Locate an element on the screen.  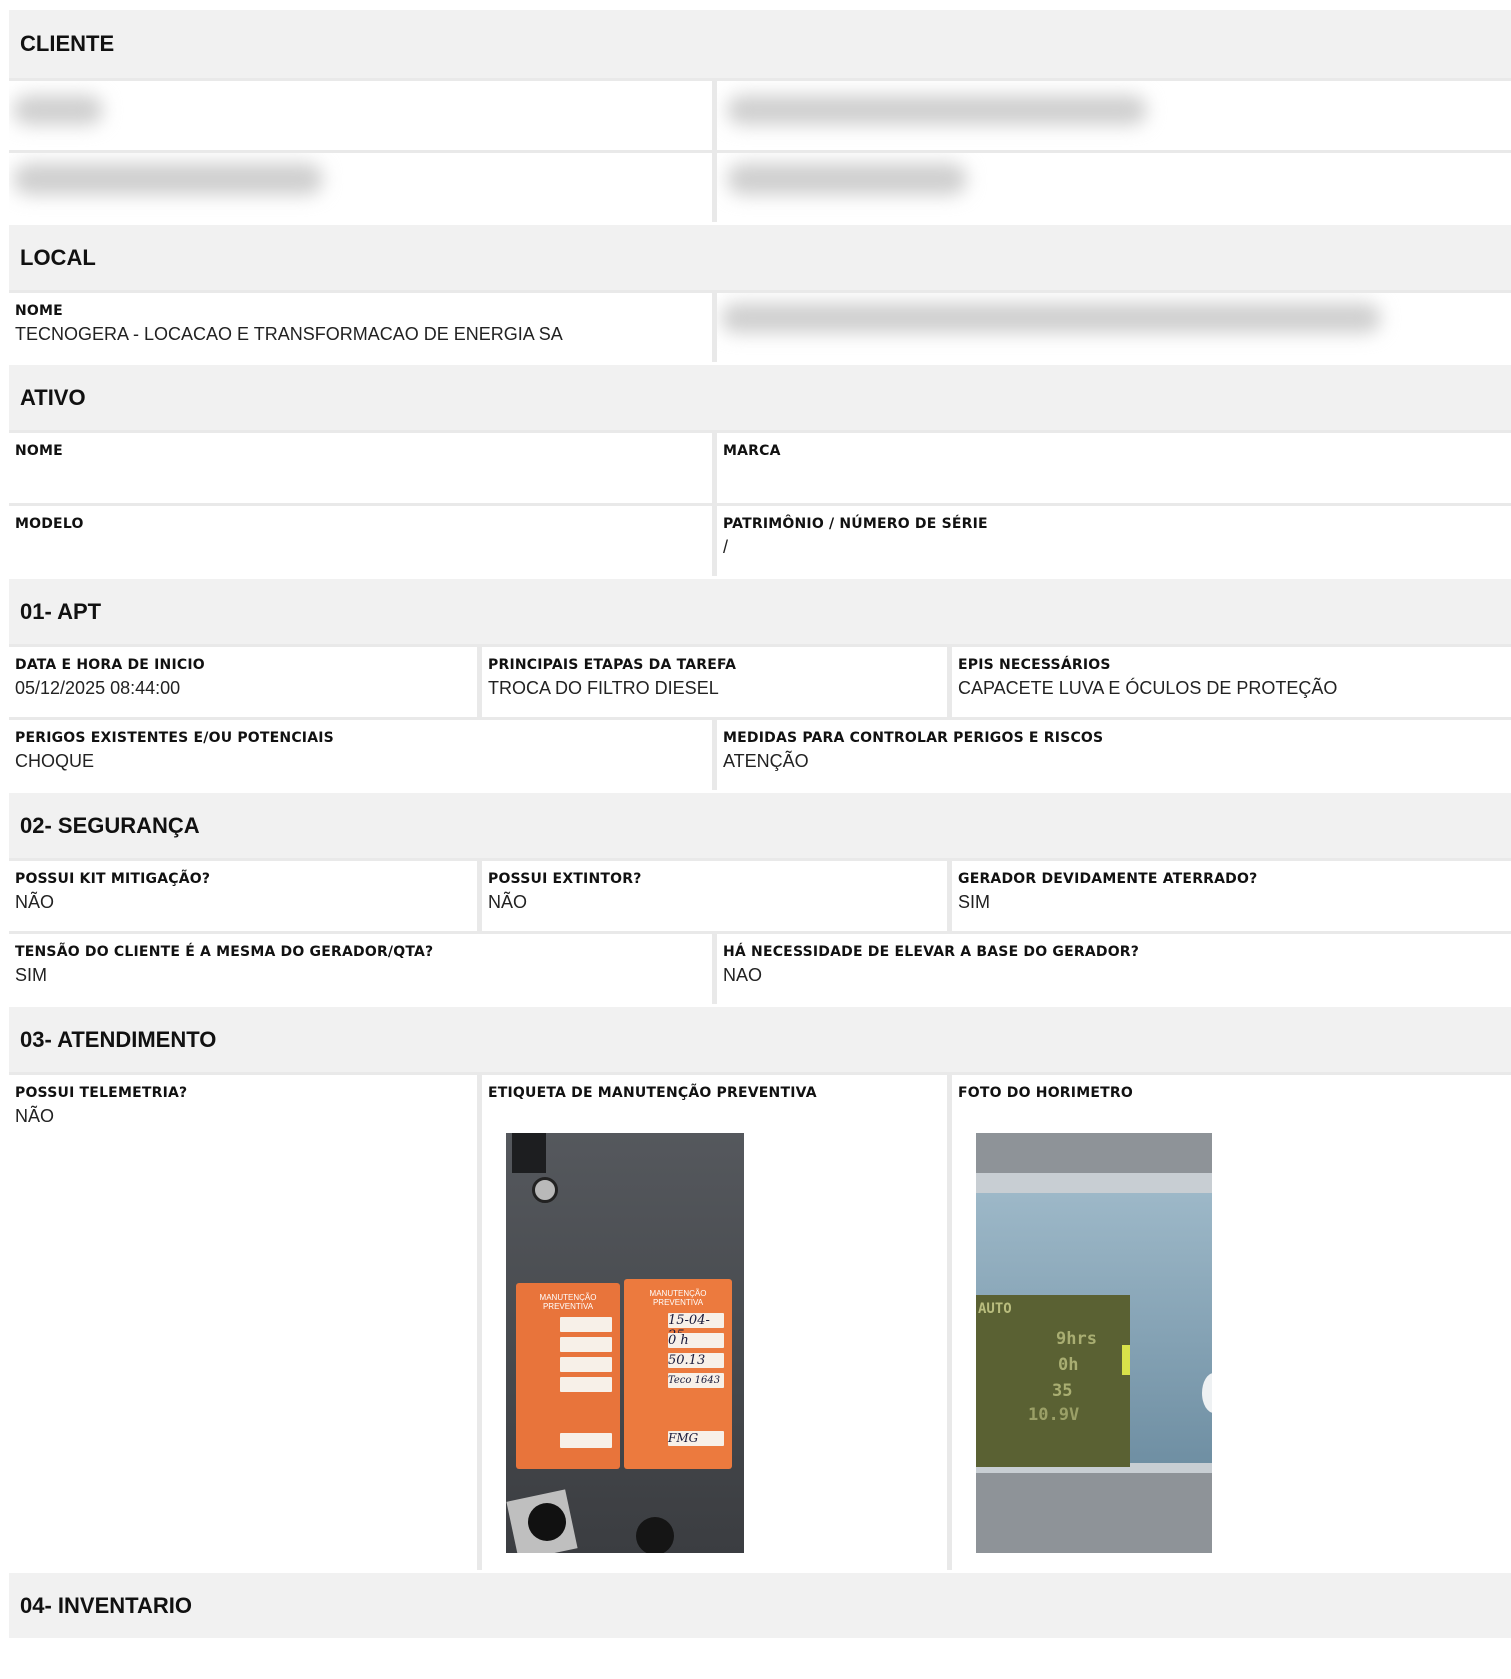
field-label: MODELO is located at coordinates (49, 524).